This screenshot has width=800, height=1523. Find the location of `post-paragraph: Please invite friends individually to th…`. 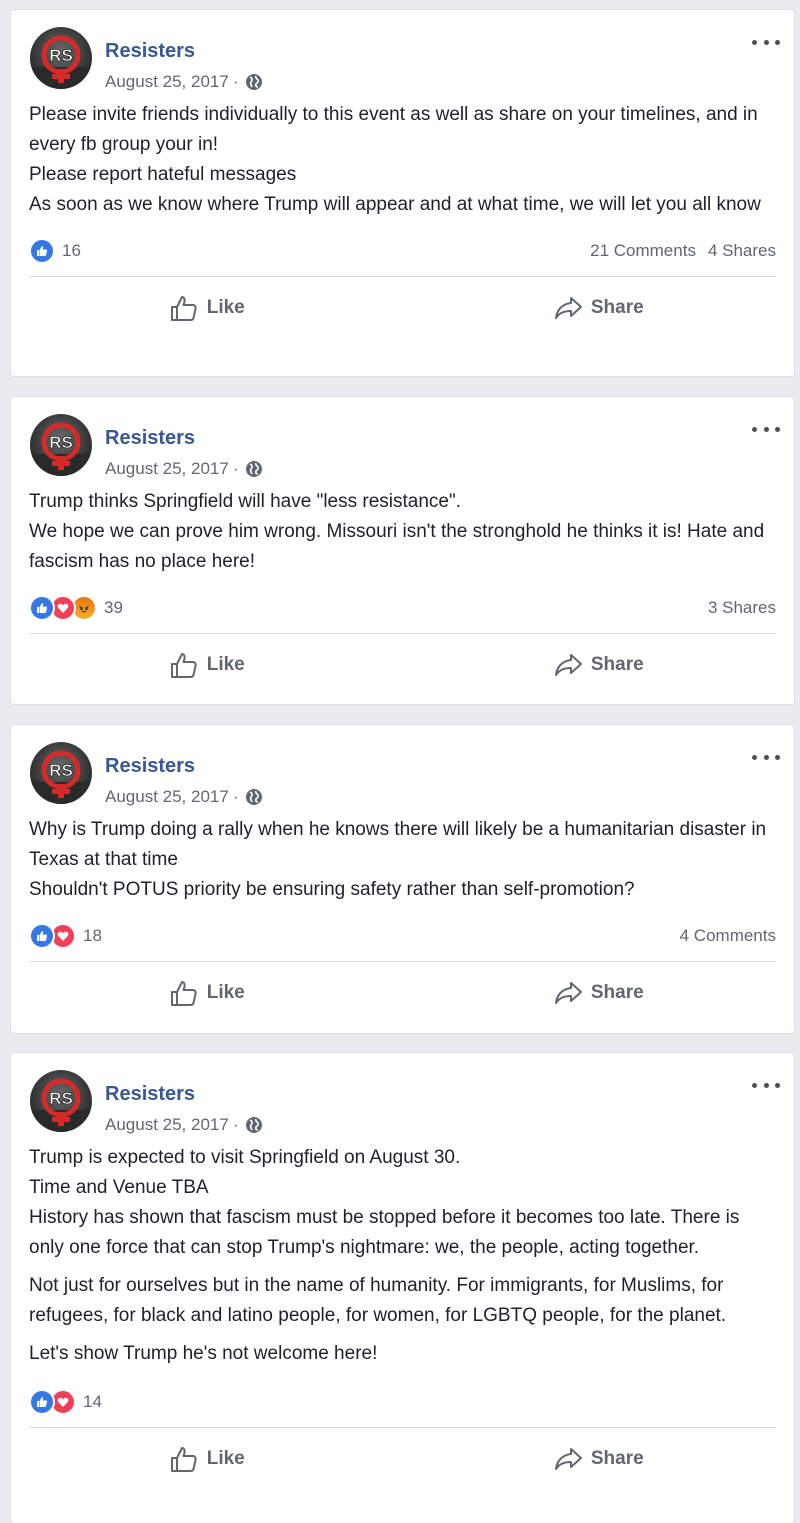

post-paragraph: Please invite friends individually to th… is located at coordinates (402, 160).